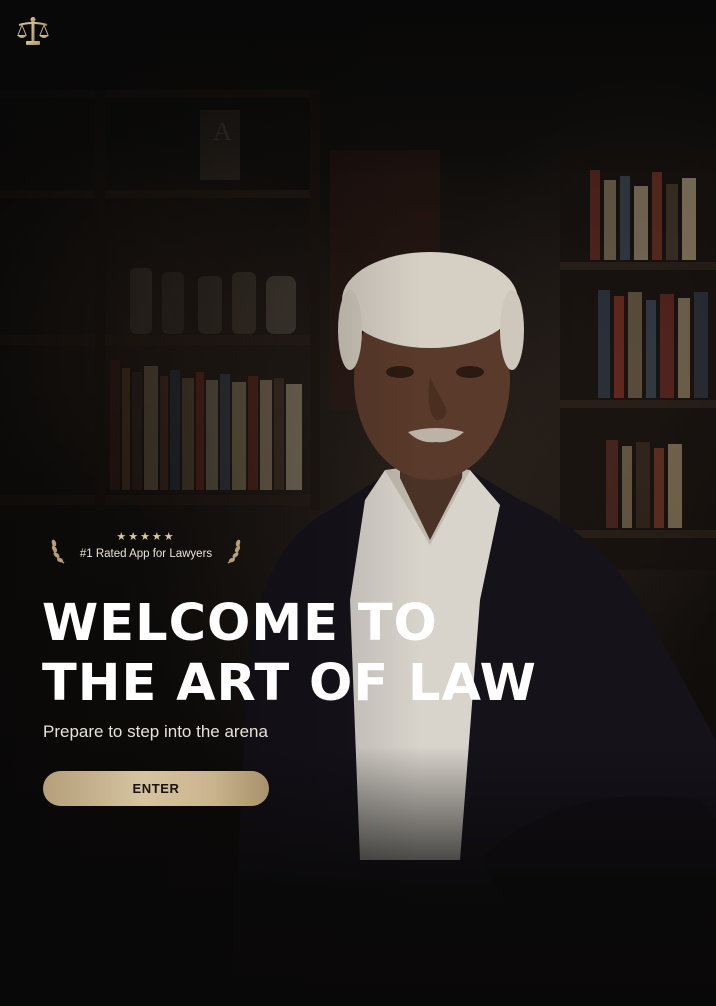  What do you see at coordinates (240, 623) in the screenshot?
I see `headline-line-1: WELCOME TO` at bounding box center [240, 623].